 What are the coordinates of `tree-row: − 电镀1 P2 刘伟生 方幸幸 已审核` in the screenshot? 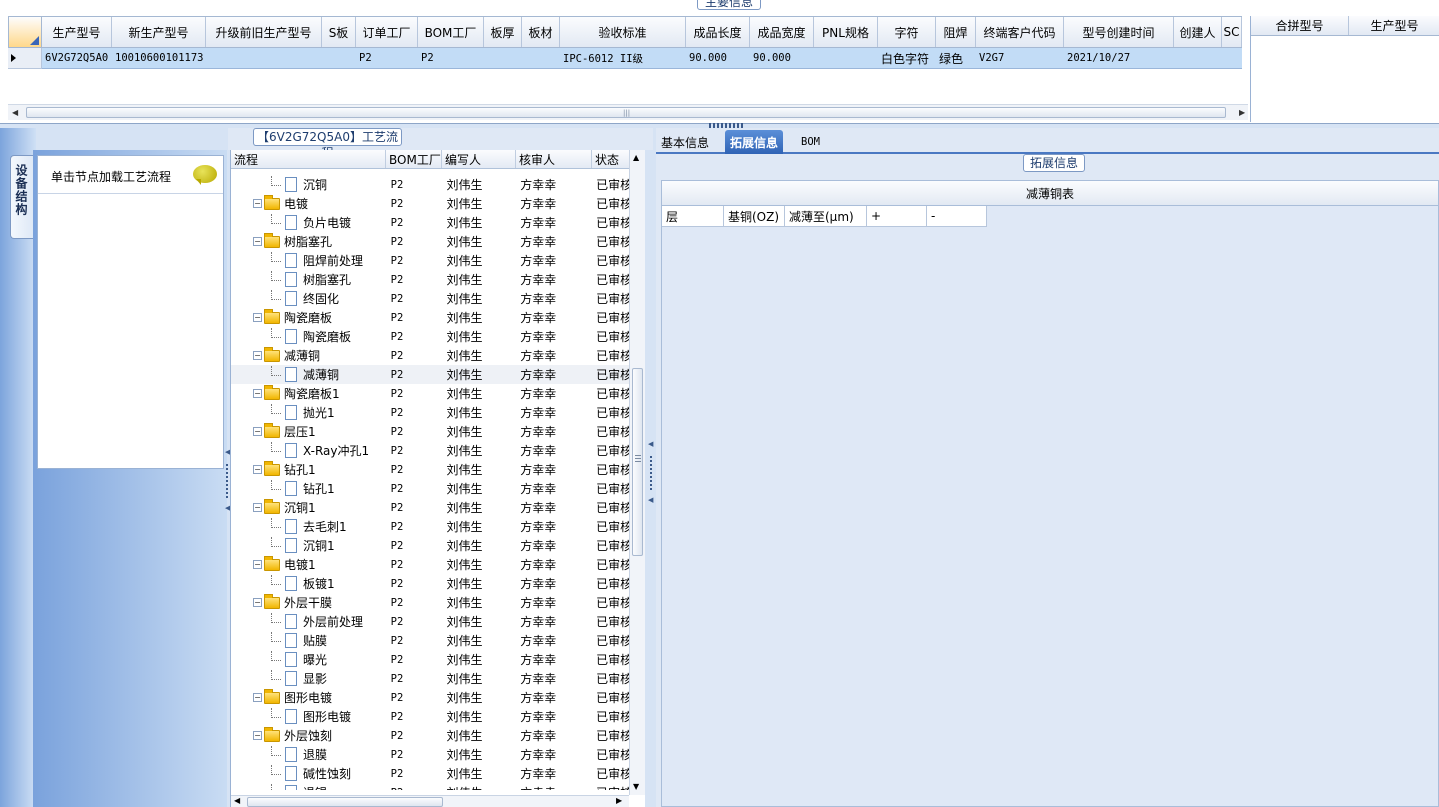 It's located at (431, 564).